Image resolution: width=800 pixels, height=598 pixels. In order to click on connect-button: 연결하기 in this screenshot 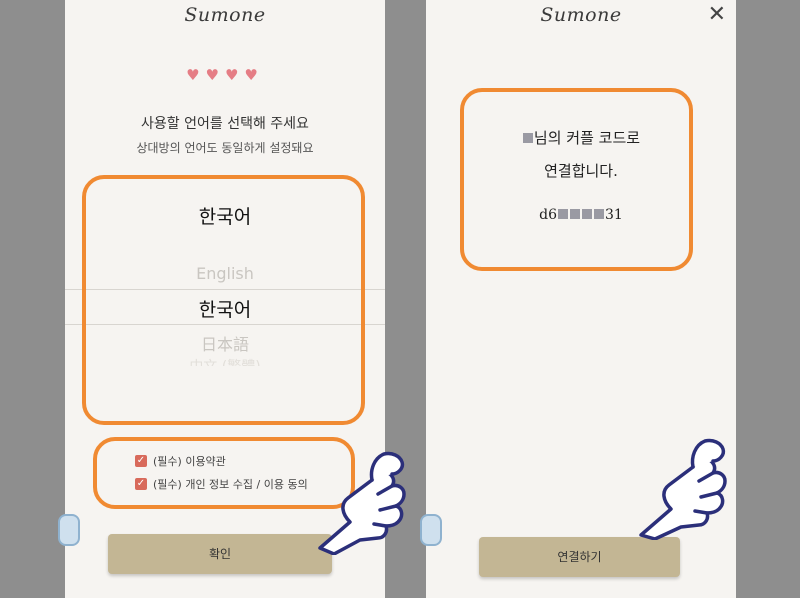, I will do `click(579, 557)`.